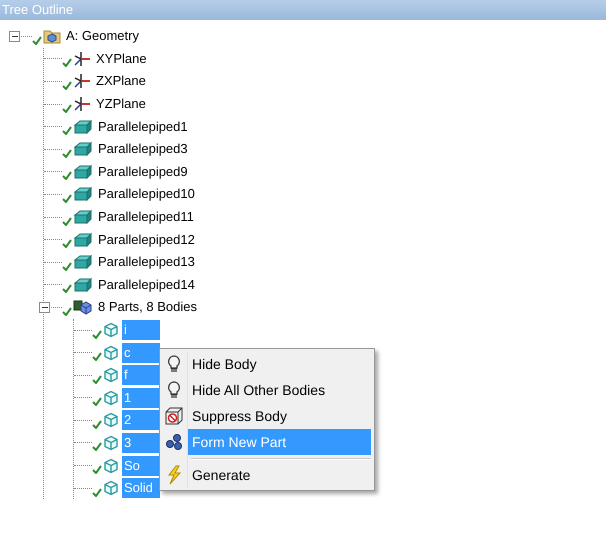 The width and height of the screenshot is (606, 542). What do you see at coordinates (143, 172) in the screenshot?
I see `tree-item-label: Parallelepiped9` at bounding box center [143, 172].